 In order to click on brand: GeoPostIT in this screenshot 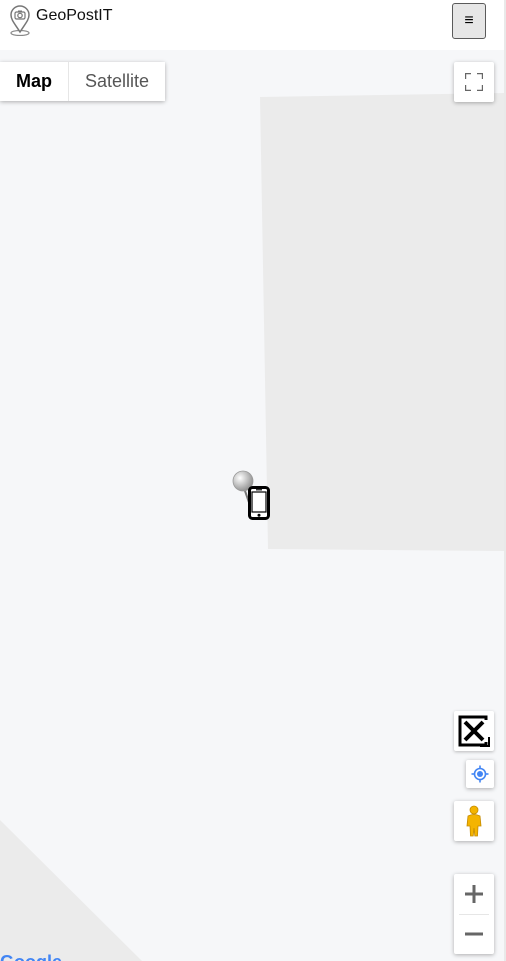, I will do `click(60, 20)`.